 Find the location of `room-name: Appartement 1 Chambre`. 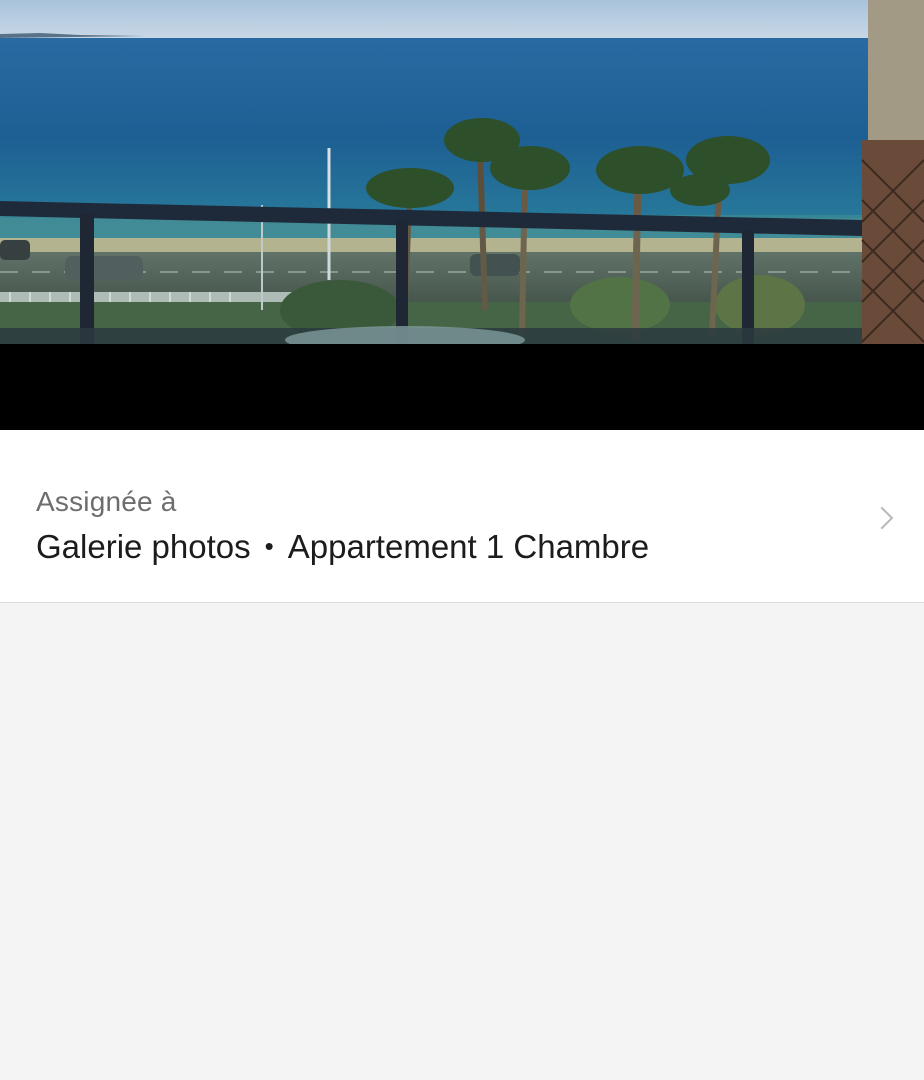

room-name: Appartement 1 Chambre is located at coordinates (468, 546).